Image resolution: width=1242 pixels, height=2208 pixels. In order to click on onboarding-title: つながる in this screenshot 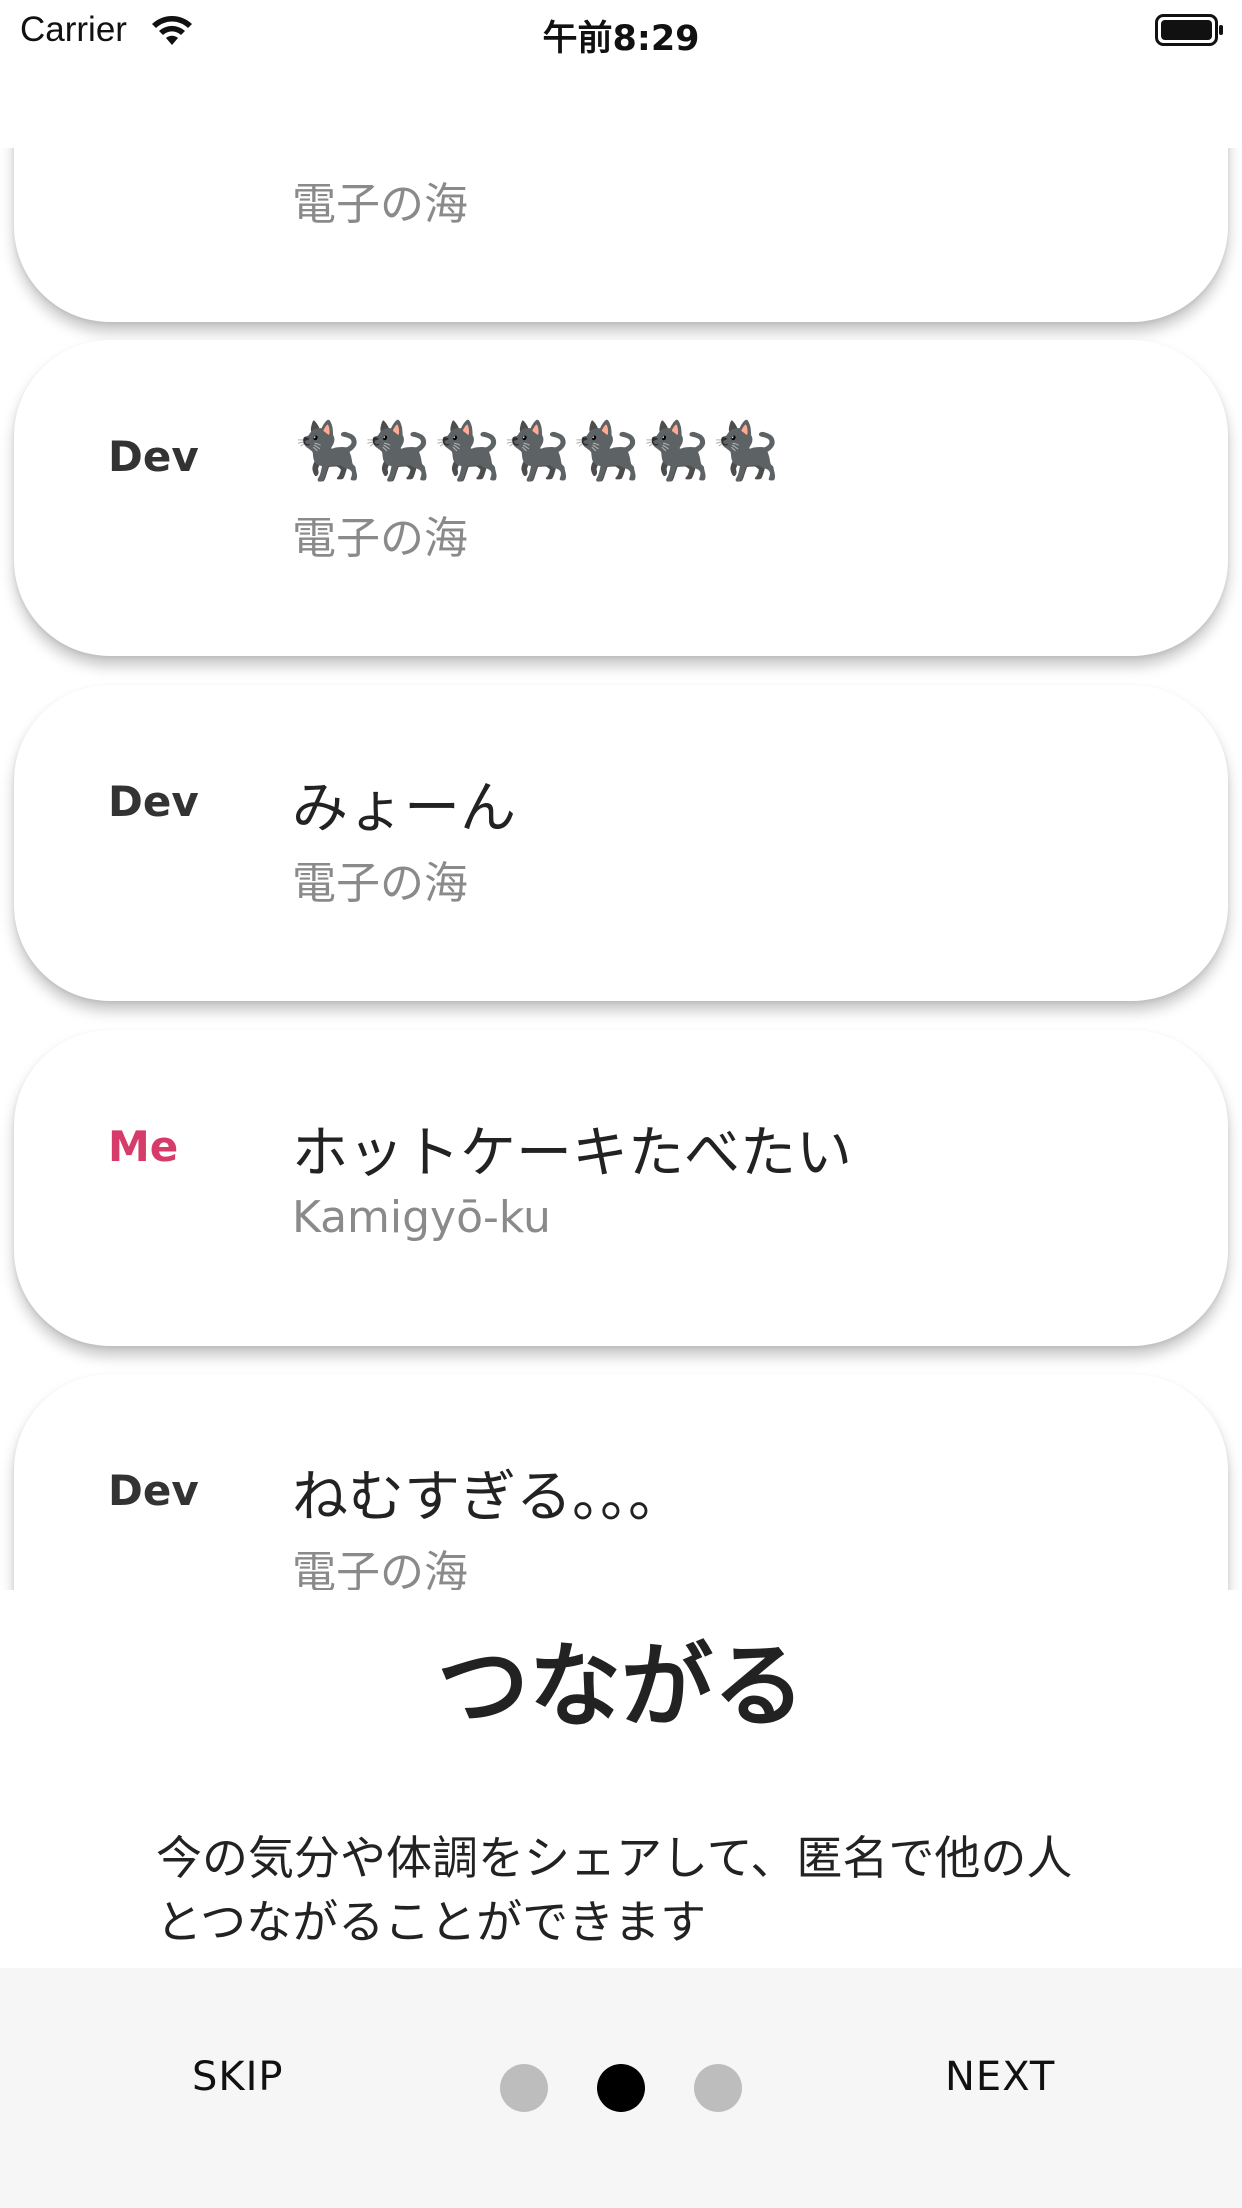, I will do `click(620, 1686)`.